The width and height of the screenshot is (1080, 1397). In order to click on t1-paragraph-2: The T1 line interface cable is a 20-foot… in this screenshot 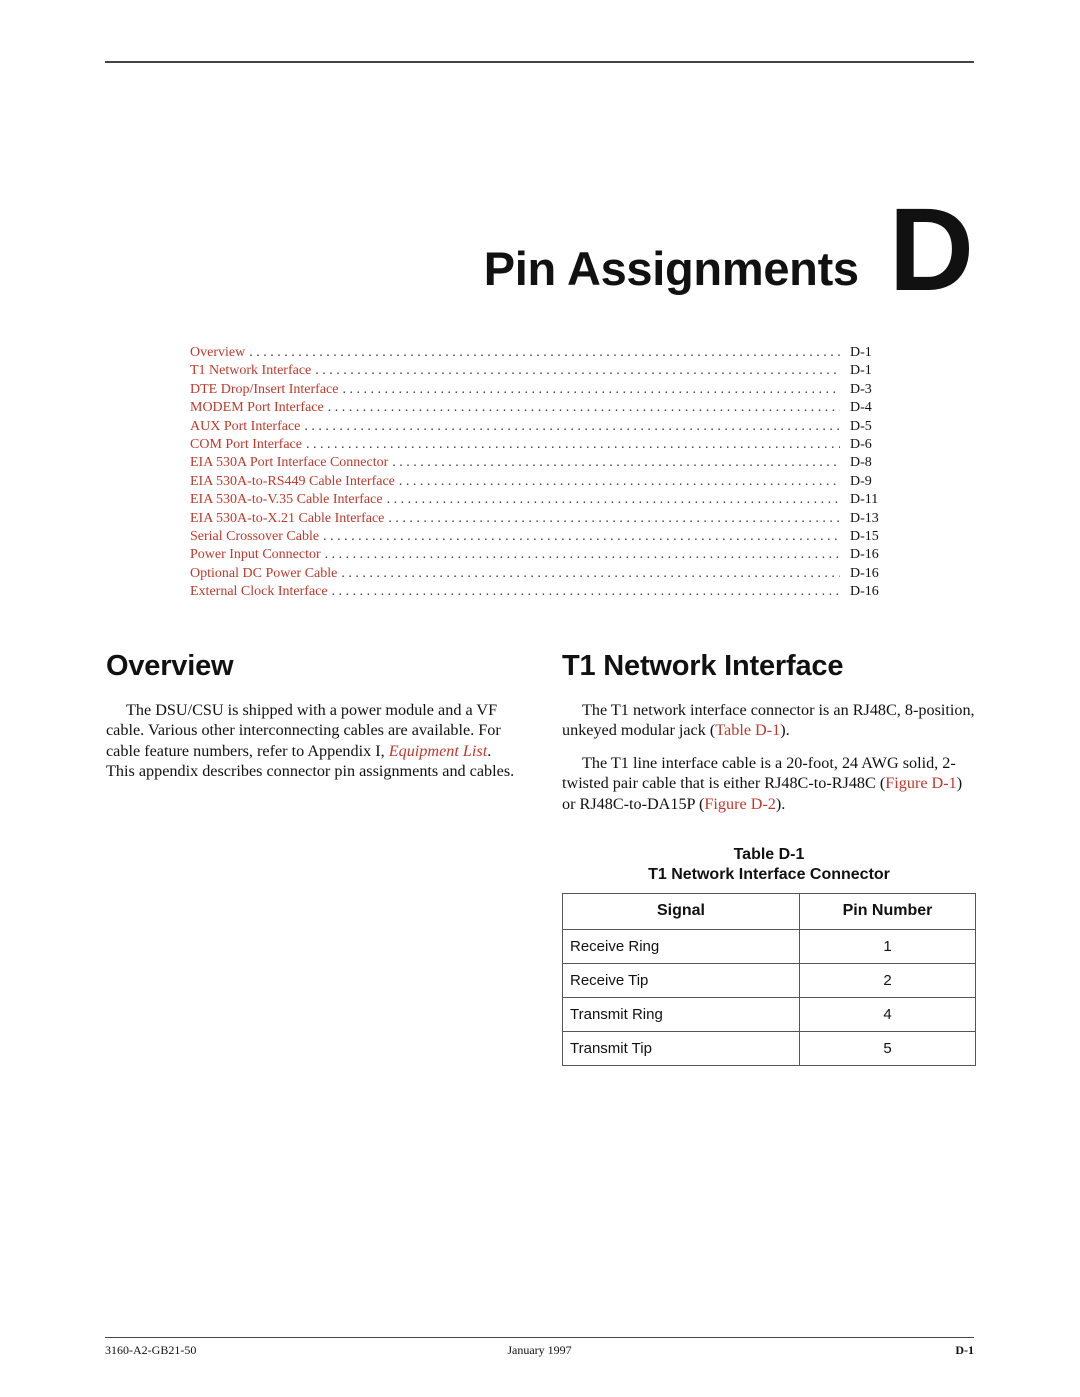, I will do `click(769, 784)`.